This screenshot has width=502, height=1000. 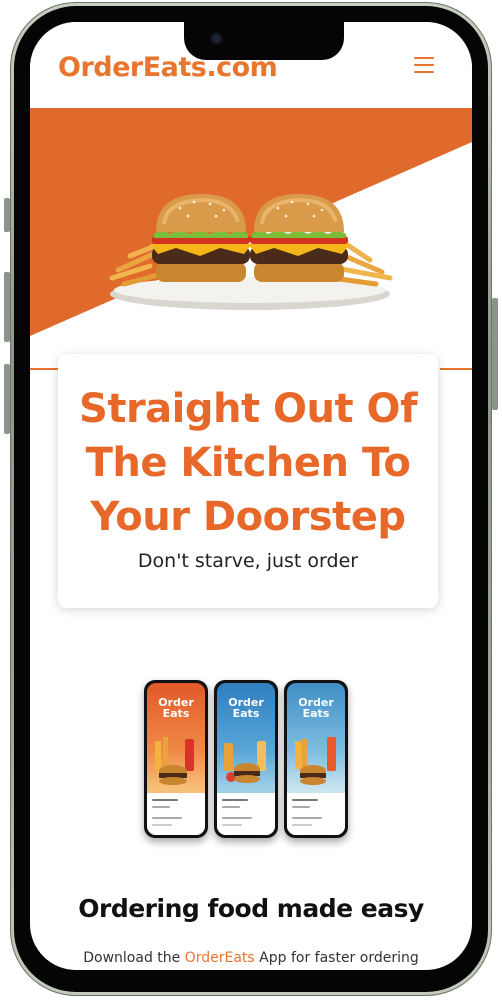 I want to click on volume-up-button, so click(x=7, y=307).